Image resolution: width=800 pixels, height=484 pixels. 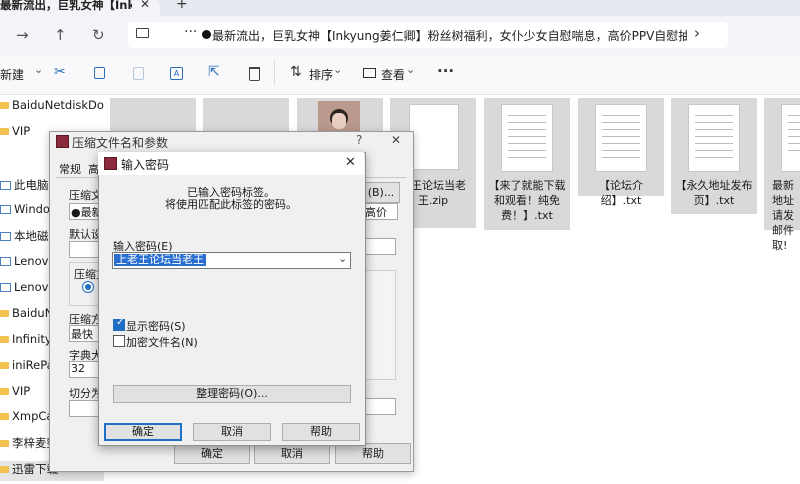 What do you see at coordinates (160, 260) in the screenshot?
I see `password-value: 上老王论坛当老王` at bounding box center [160, 260].